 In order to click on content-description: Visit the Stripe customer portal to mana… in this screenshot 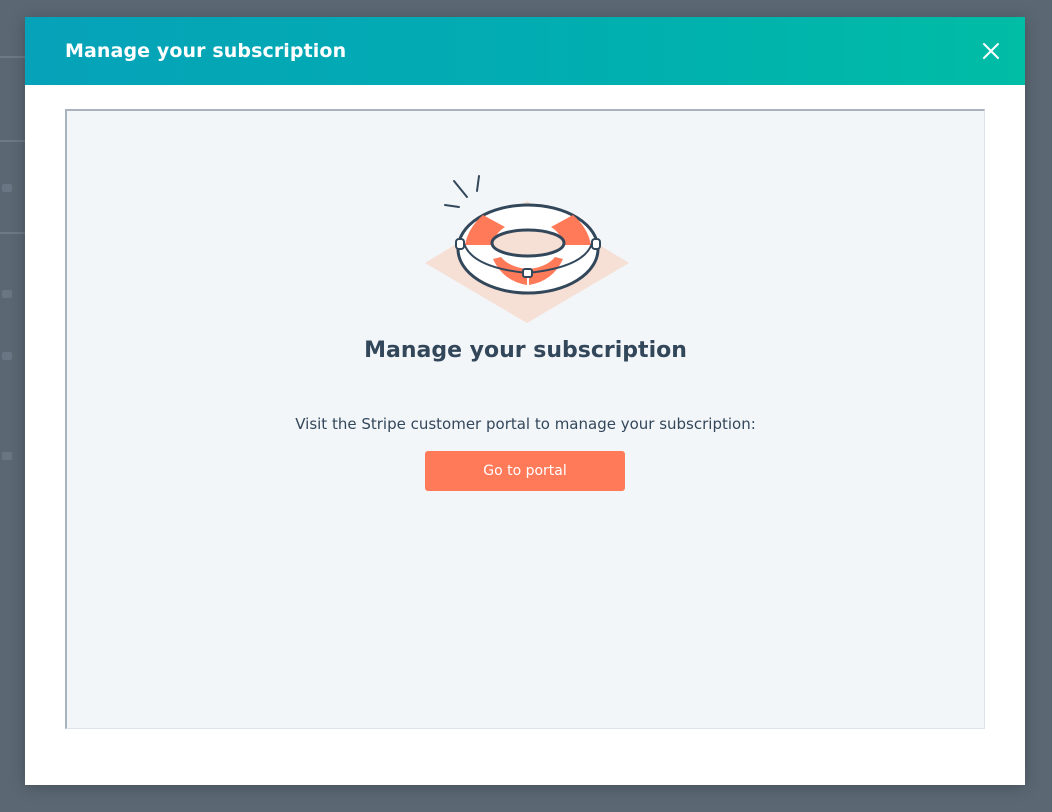, I will do `click(525, 424)`.